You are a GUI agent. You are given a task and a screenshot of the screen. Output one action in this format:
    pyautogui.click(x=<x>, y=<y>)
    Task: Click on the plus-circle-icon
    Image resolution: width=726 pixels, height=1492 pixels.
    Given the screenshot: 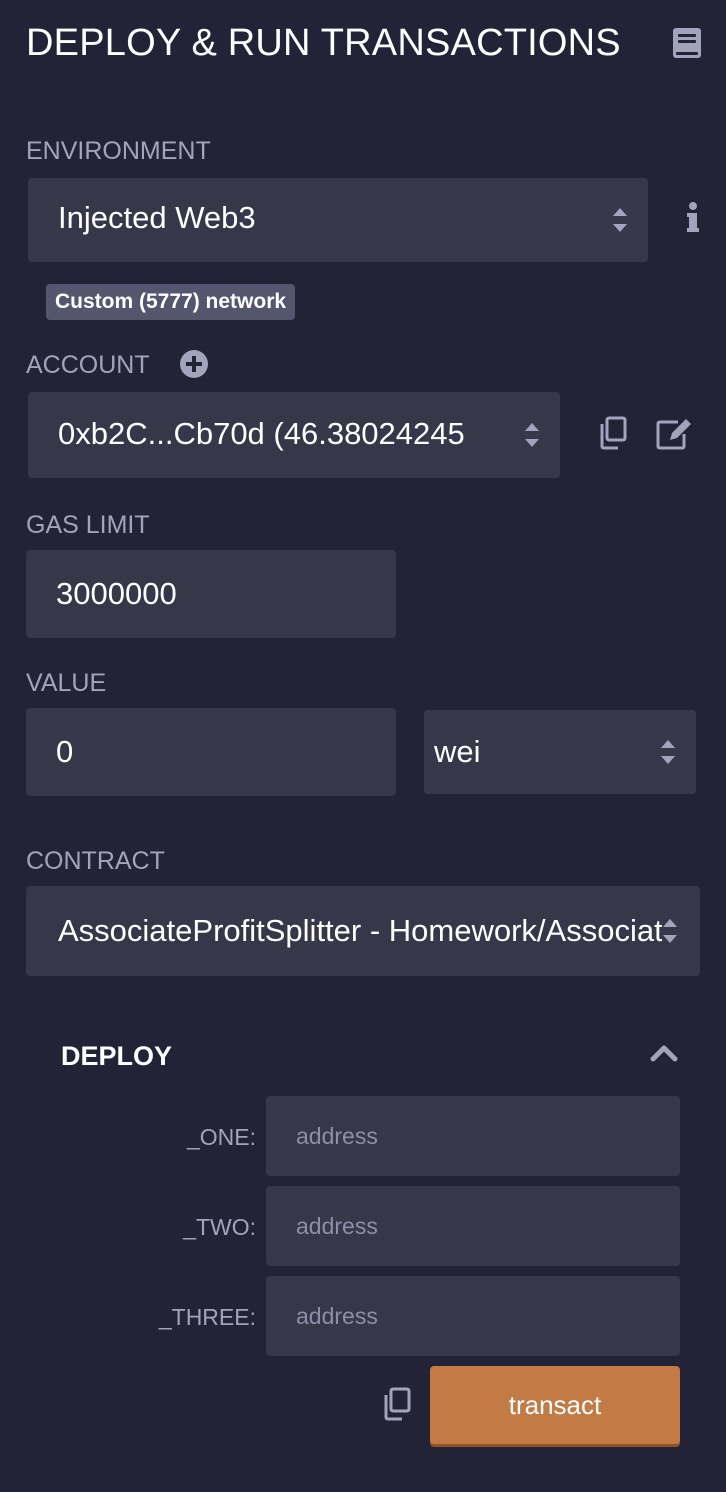 What is the action you would take?
    pyautogui.click(x=194, y=364)
    